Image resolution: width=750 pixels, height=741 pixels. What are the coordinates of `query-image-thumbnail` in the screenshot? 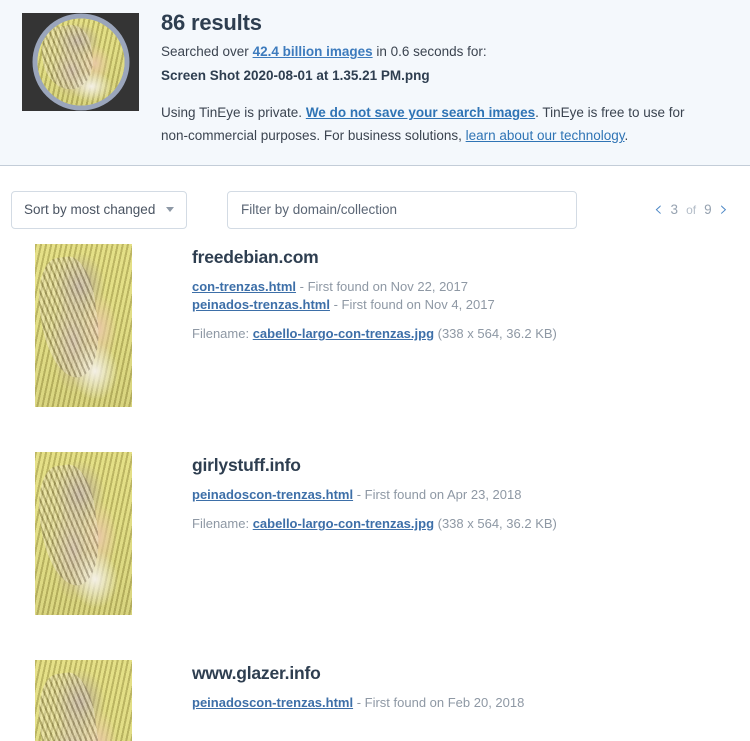 It's located at (80, 62).